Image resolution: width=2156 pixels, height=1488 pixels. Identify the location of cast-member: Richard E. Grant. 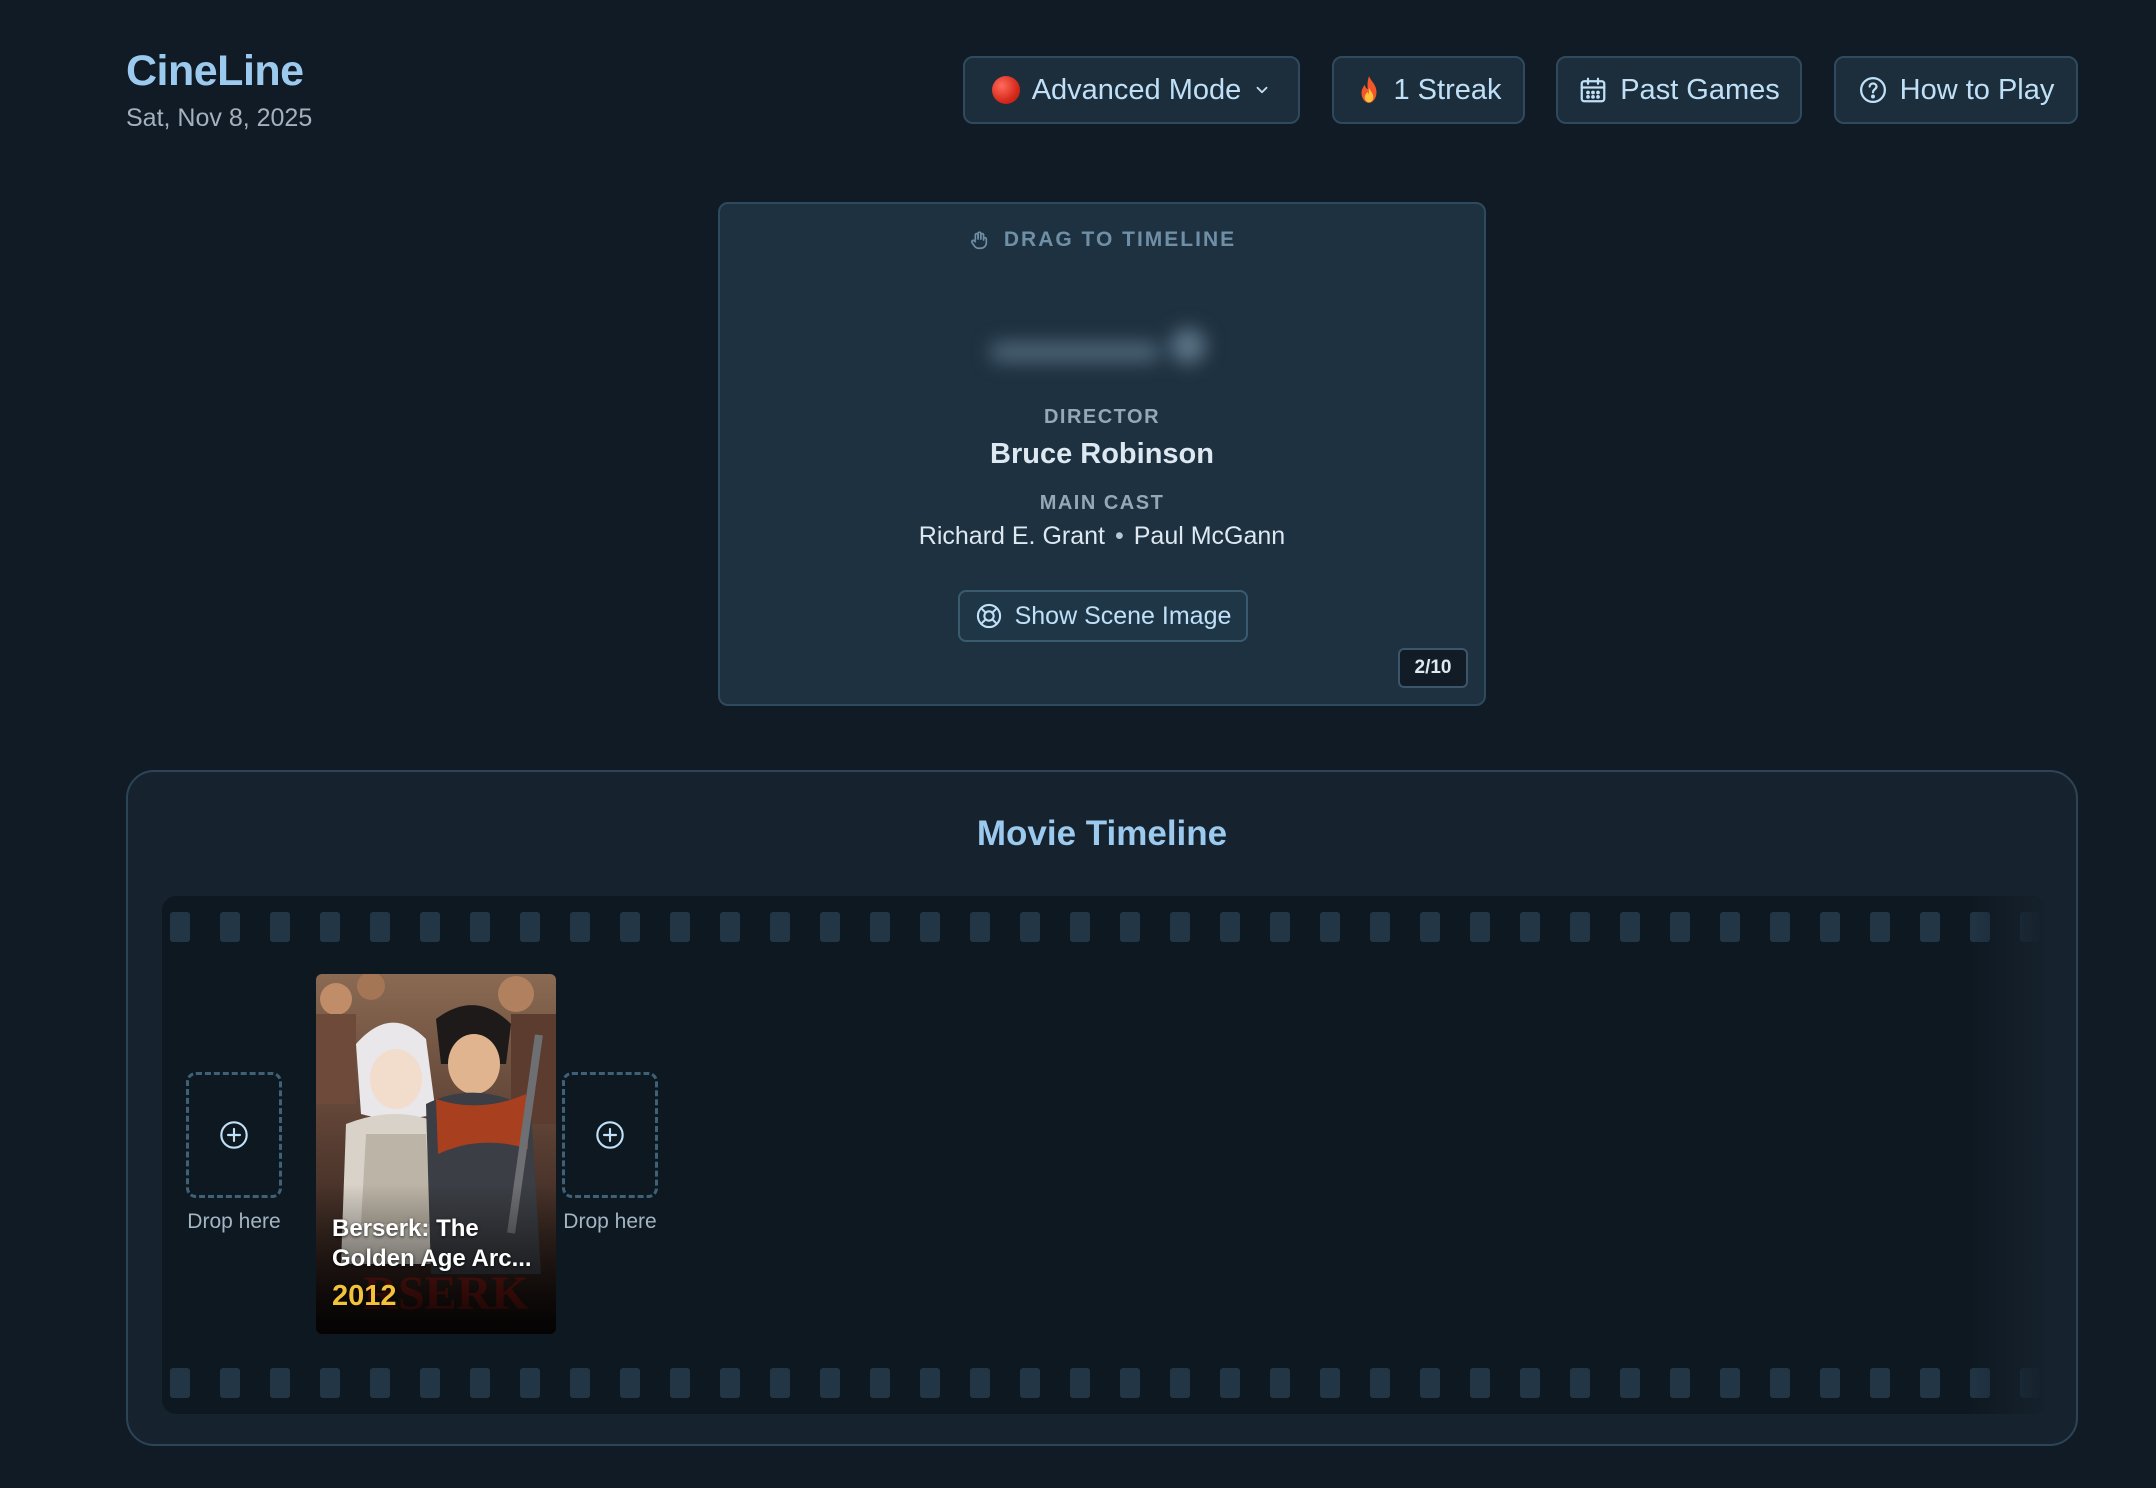
(1011, 536).